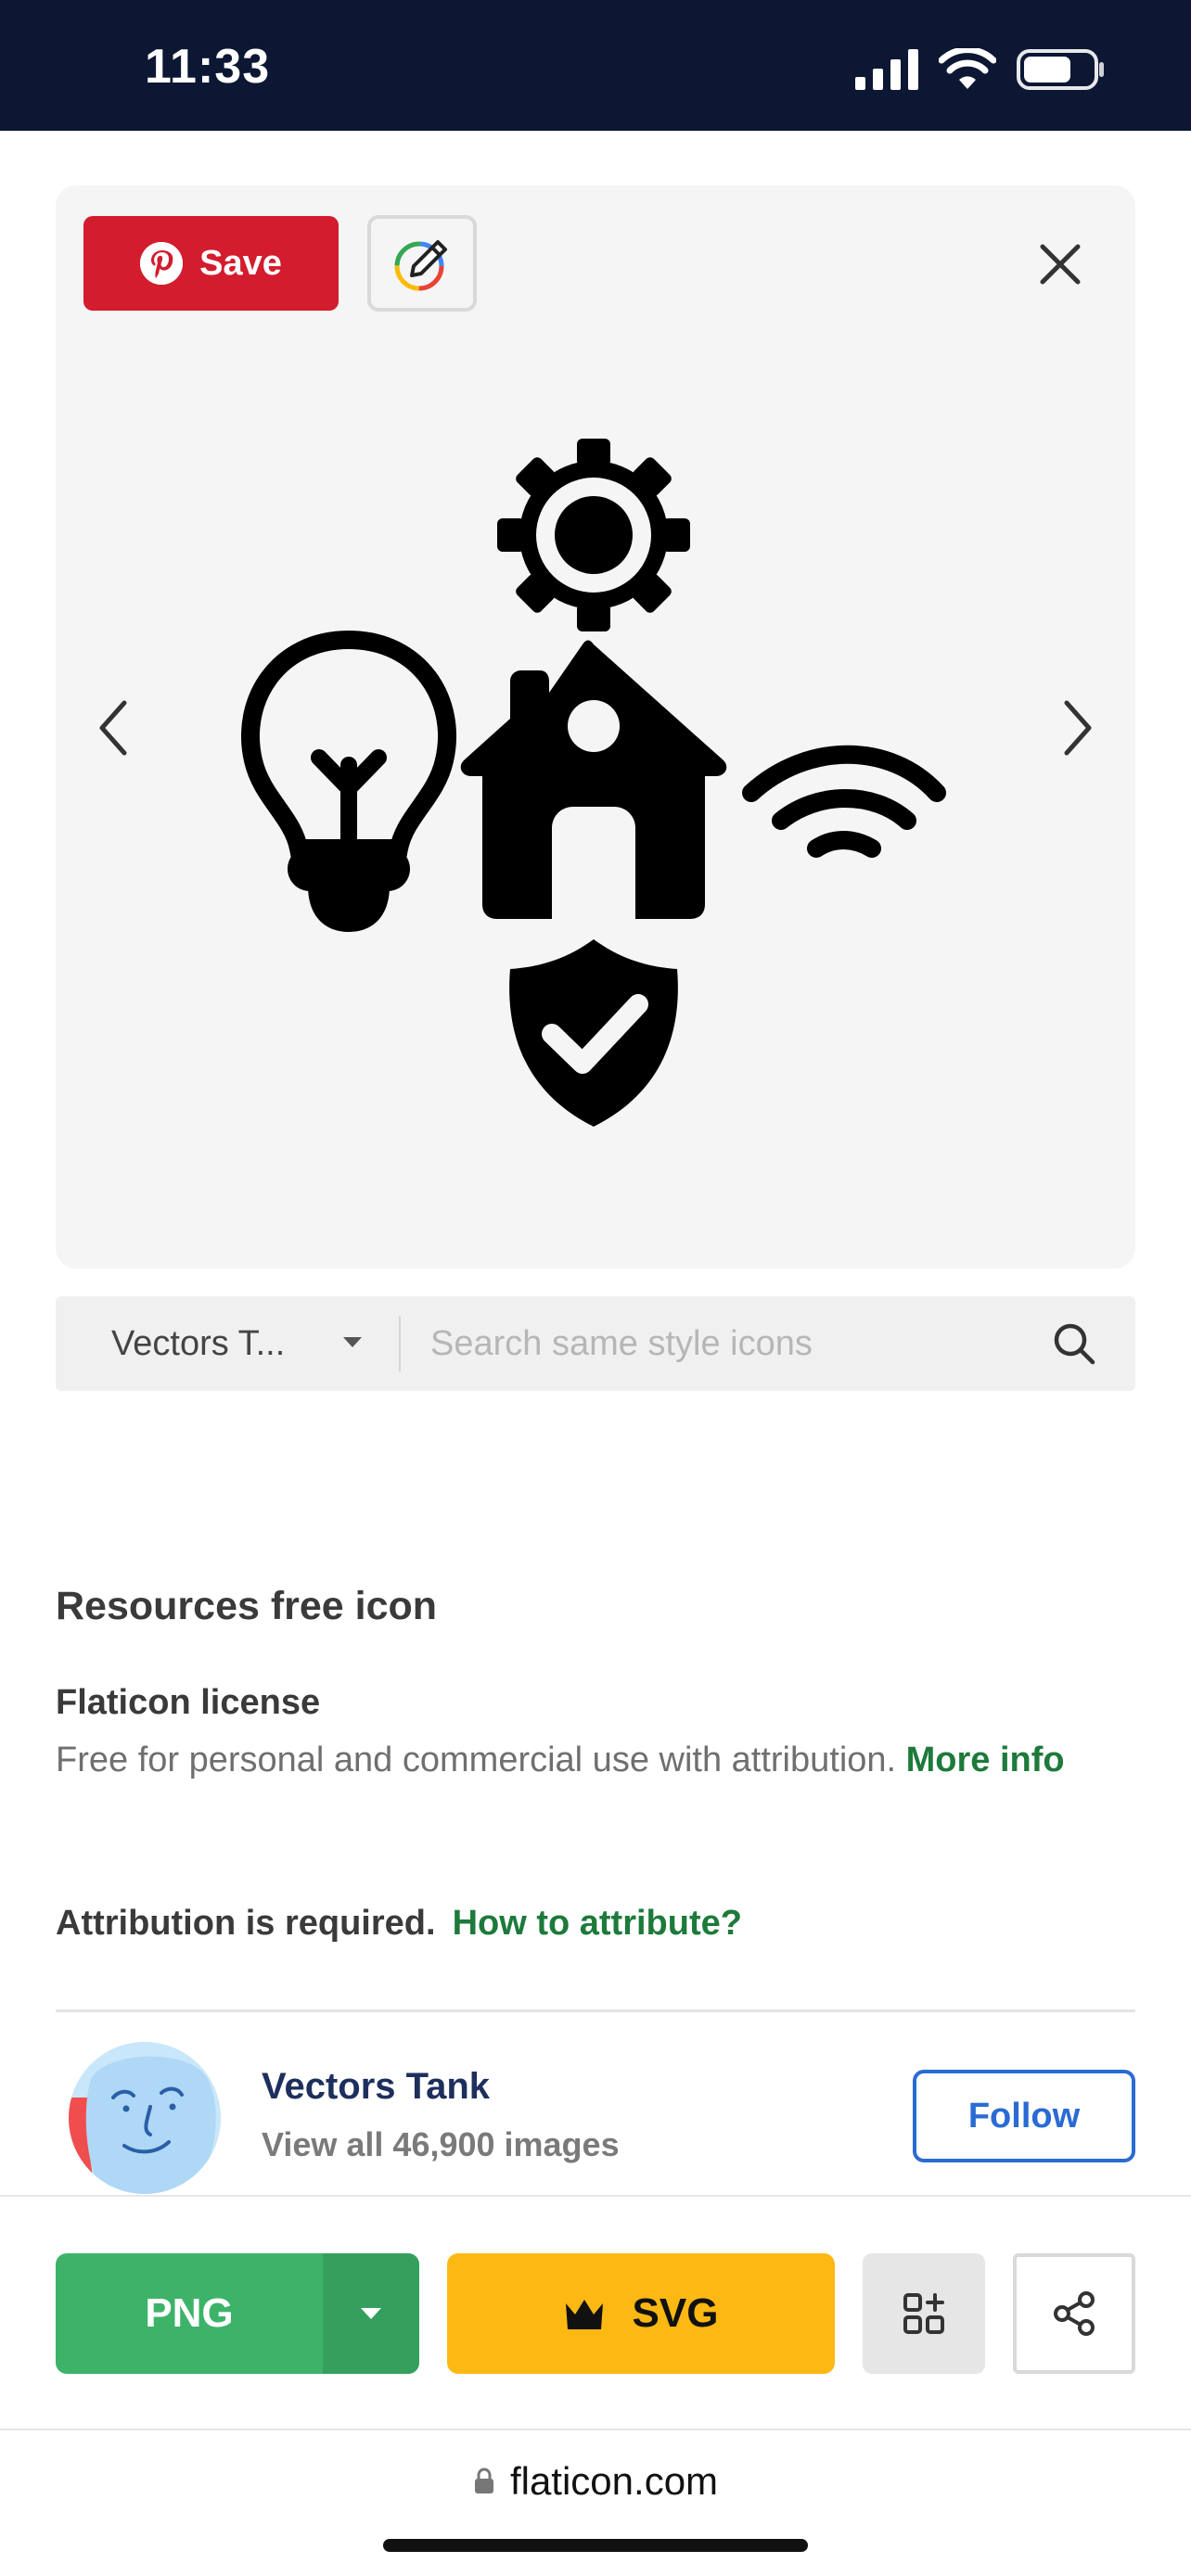  What do you see at coordinates (593, 1033) in the screenshot?
I see `shield-check-icon` at bounding box center [593, 1033].